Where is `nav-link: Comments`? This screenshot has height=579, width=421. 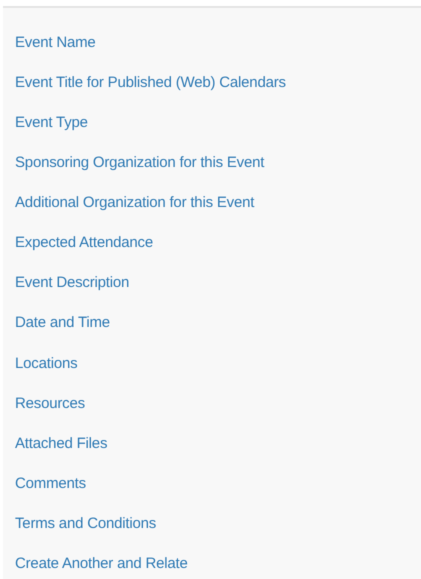
nav-link: Comments is located at coordinates (50, 484).